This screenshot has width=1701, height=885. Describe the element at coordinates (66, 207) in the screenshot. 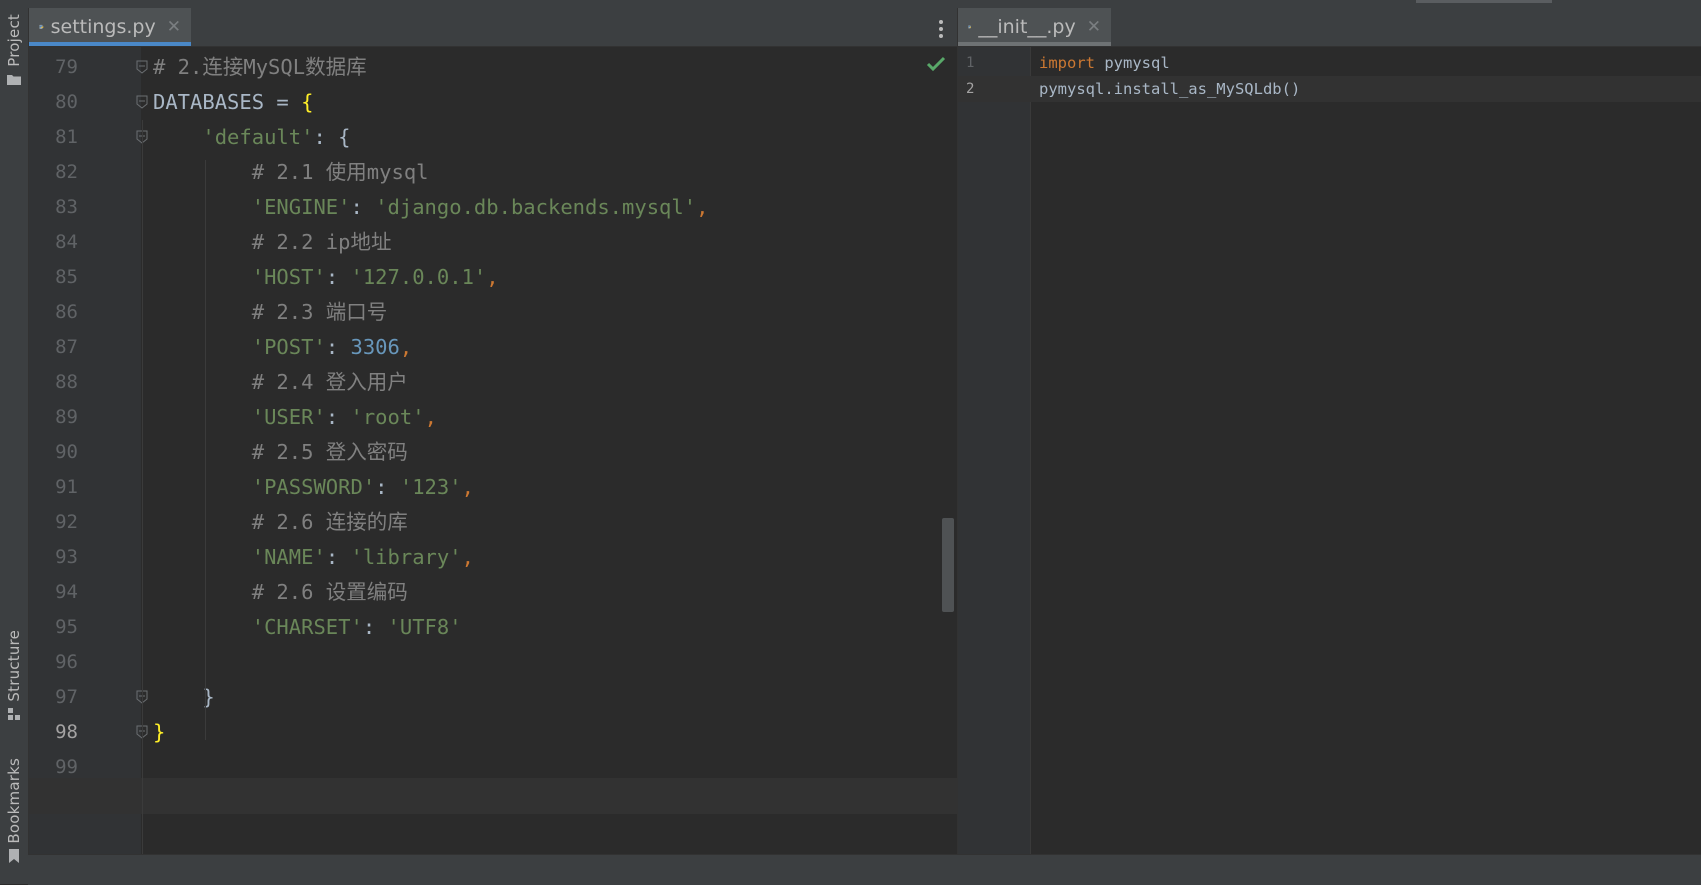

I see `line-number: 83` at that location.